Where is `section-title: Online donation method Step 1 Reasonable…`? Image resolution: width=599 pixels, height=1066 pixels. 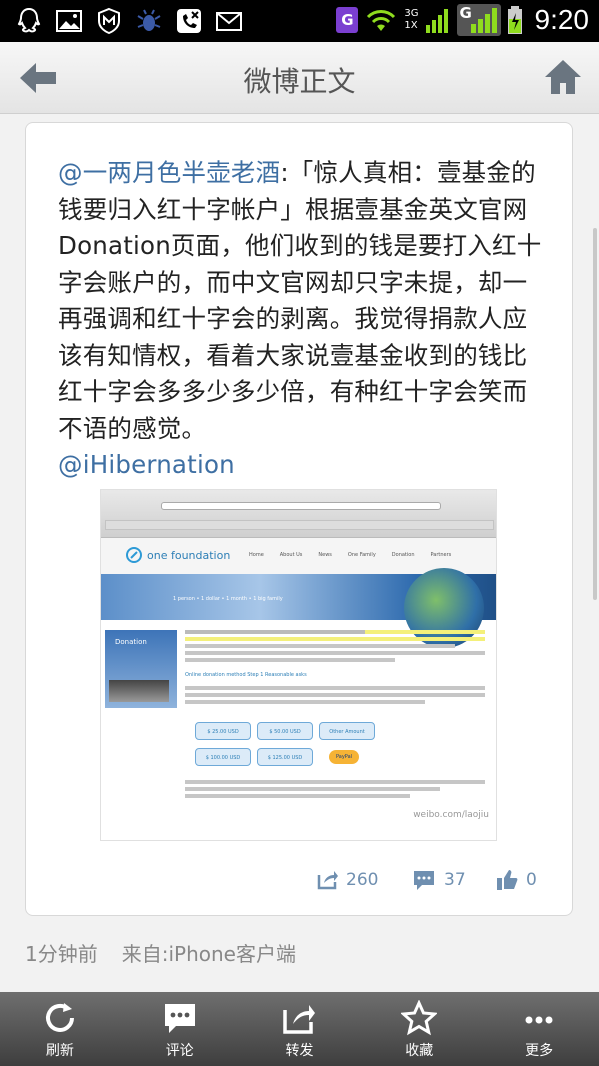 section-title: Online donation method Step 1 Reasonable… is located at coordinates (246, 675).